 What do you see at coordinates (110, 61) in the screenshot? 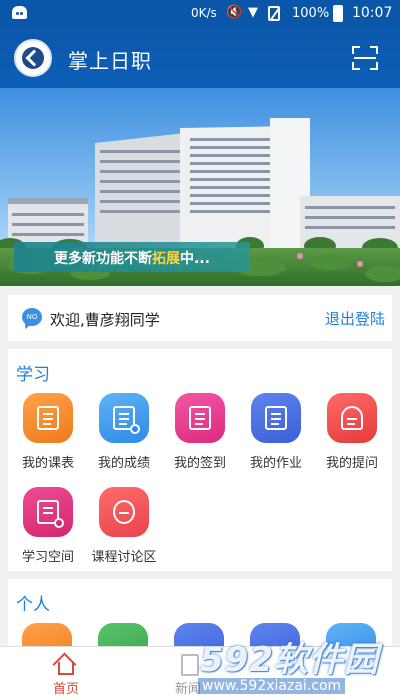
I see `app-title: 掌上日职` at bounding box center [110, 61].